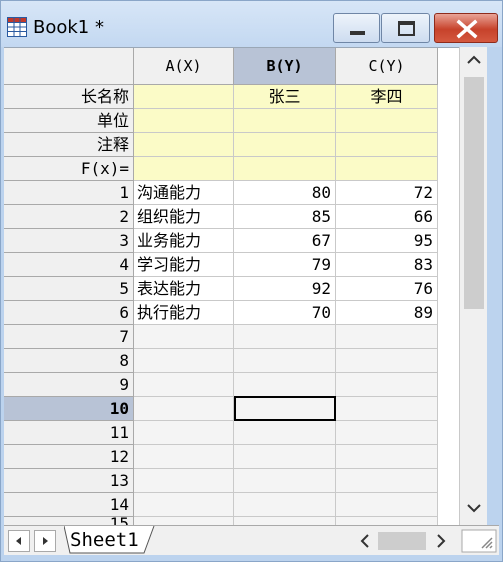 The image size is (503, 562). Describe the element at coordinates (69, 409) in the screenshot. I see `row-number-selected: 10` at that location.